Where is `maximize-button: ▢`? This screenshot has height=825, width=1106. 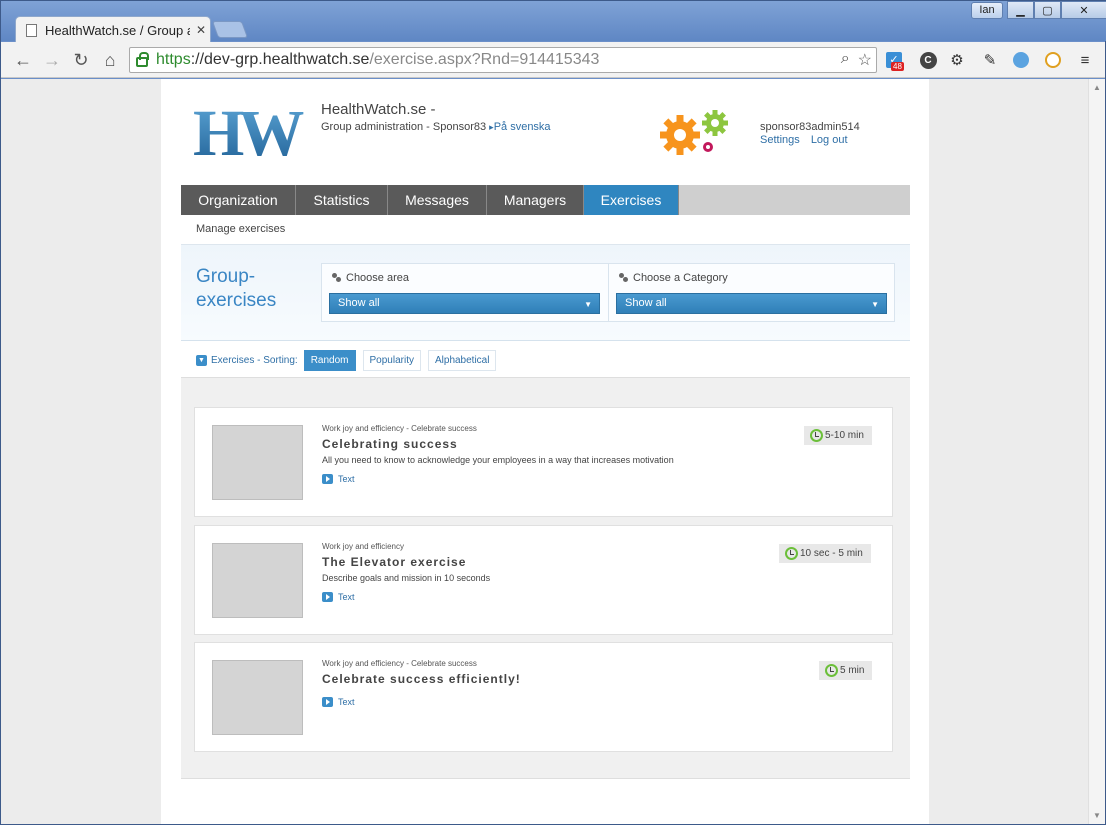 maximize-button: ▢ is located at coordinates (1047, 10).